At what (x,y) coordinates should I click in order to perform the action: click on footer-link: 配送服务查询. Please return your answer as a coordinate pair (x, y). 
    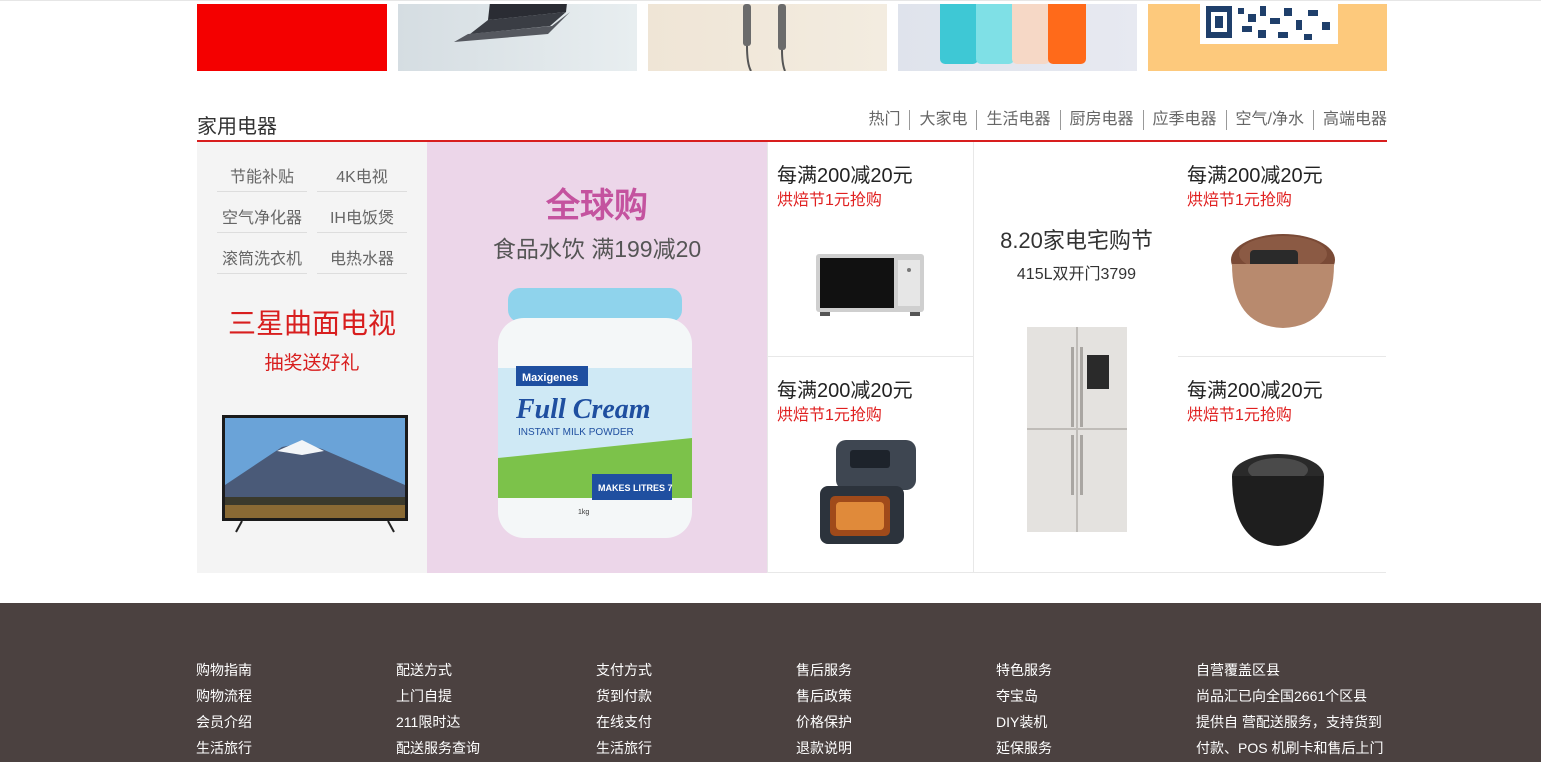
    Looking at the image, I should click on (438, 748).